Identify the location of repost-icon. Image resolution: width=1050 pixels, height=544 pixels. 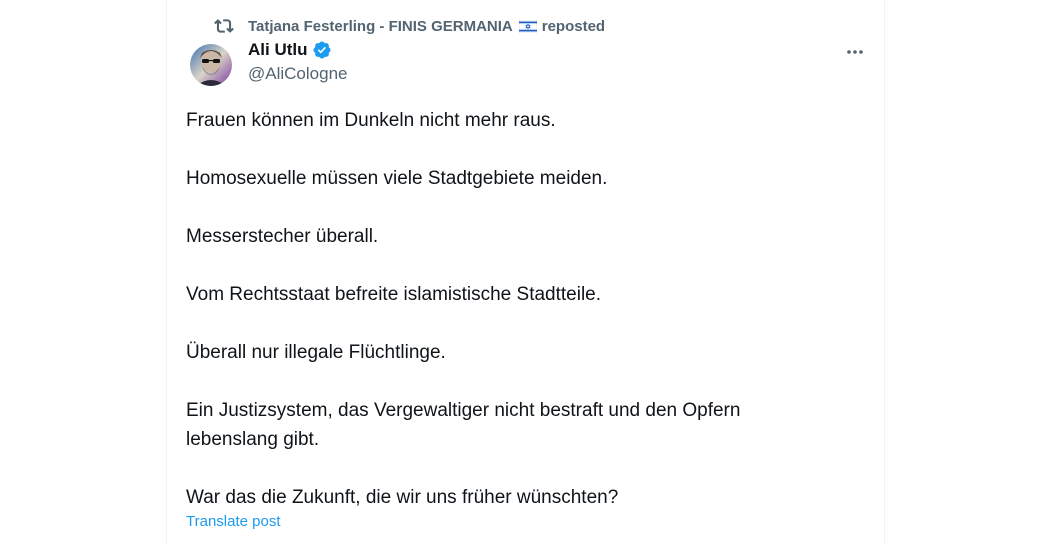
(224, 26).